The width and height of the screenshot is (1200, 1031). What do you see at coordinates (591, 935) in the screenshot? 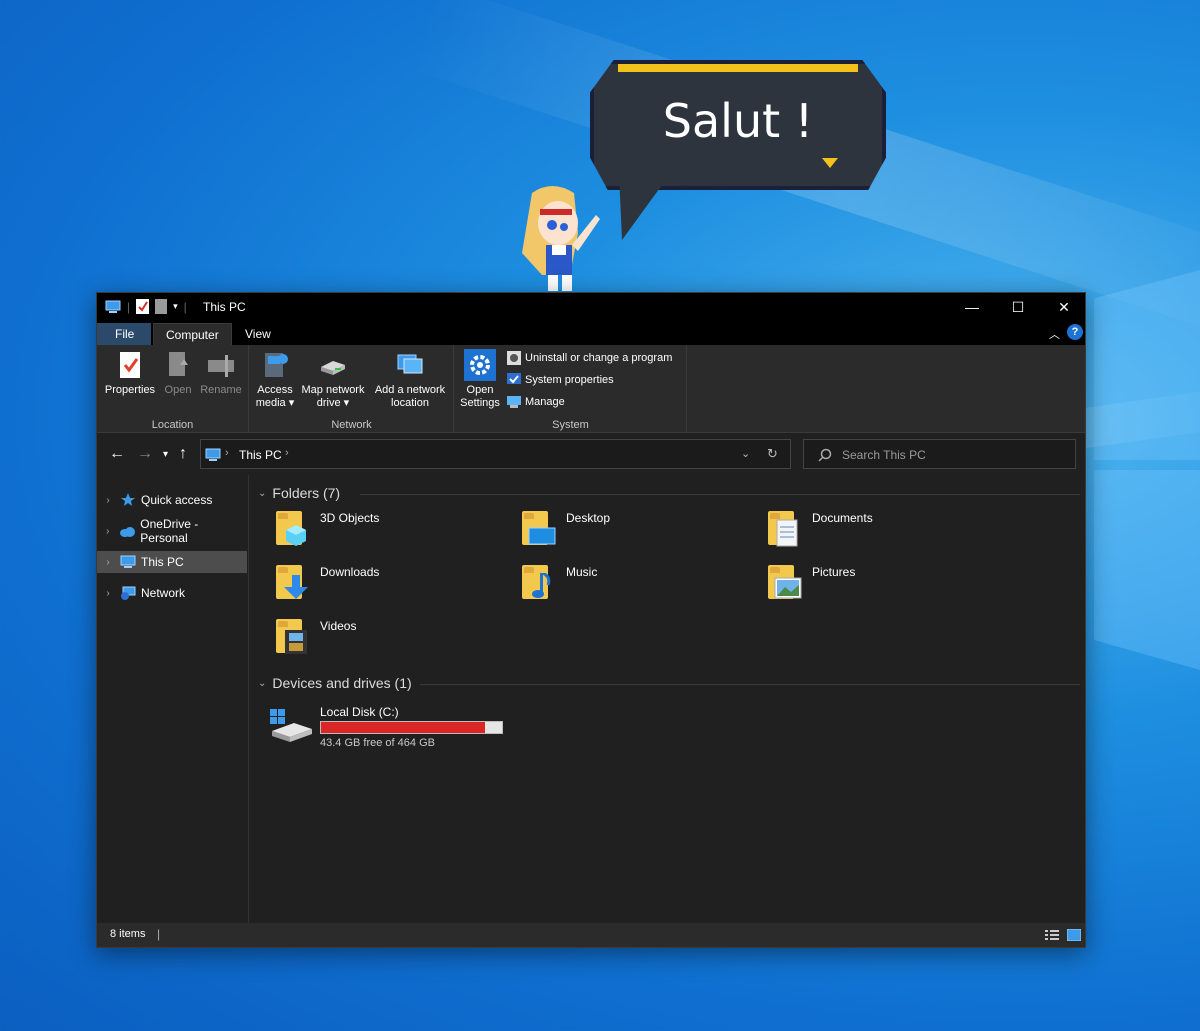
I see `status-bar: 8 items |` at bounding box center [591, 935].